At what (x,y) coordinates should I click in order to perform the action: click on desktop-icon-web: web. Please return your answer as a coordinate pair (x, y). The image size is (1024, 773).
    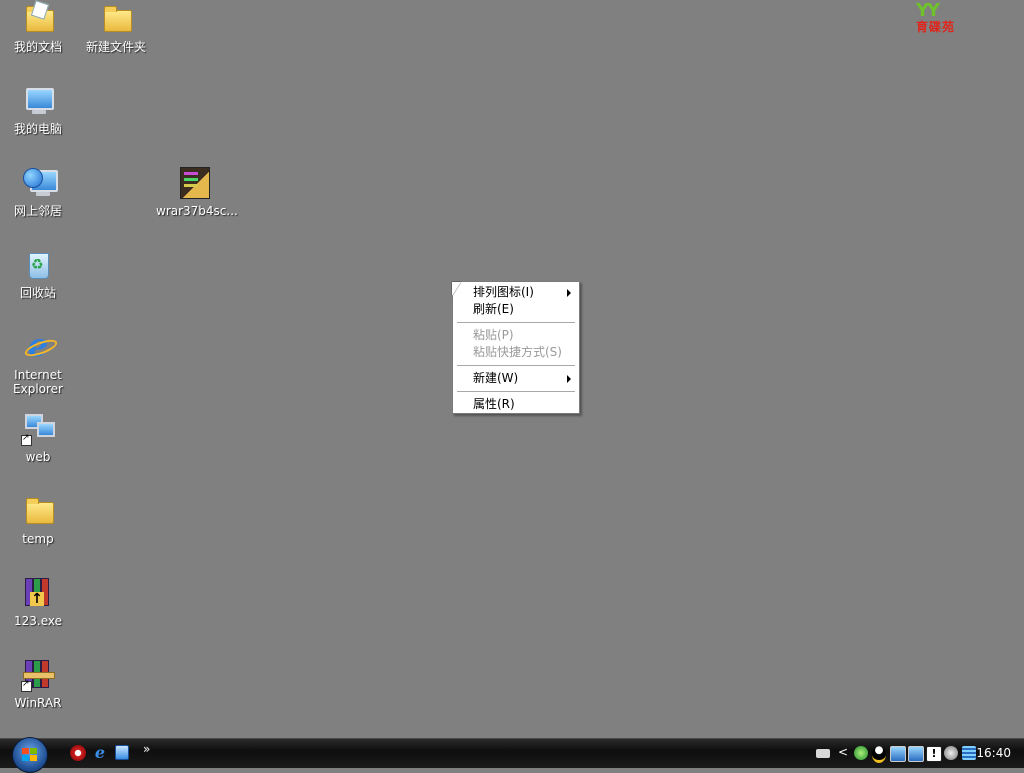
    Looking at the image, I should click on (38, 438).